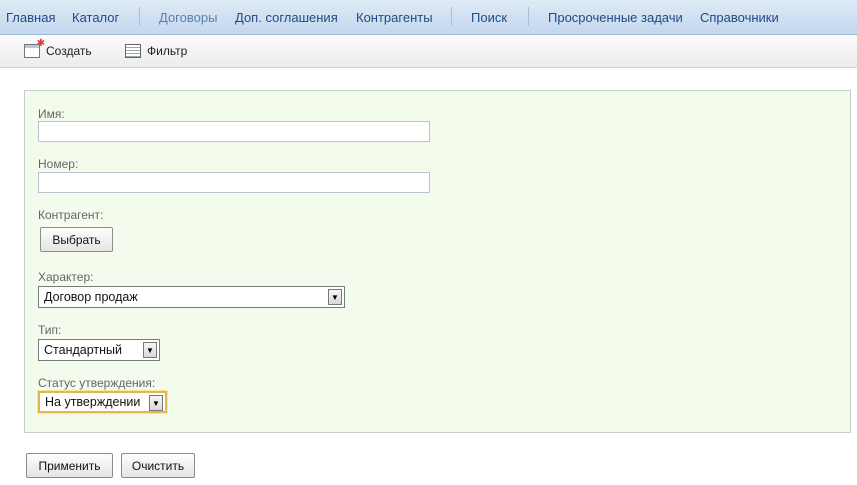 The height and width of the screenshot is (485, 857). Describe the element at coordinates (34, 48) in the screenshot. I see `new-document-icon` at that location.